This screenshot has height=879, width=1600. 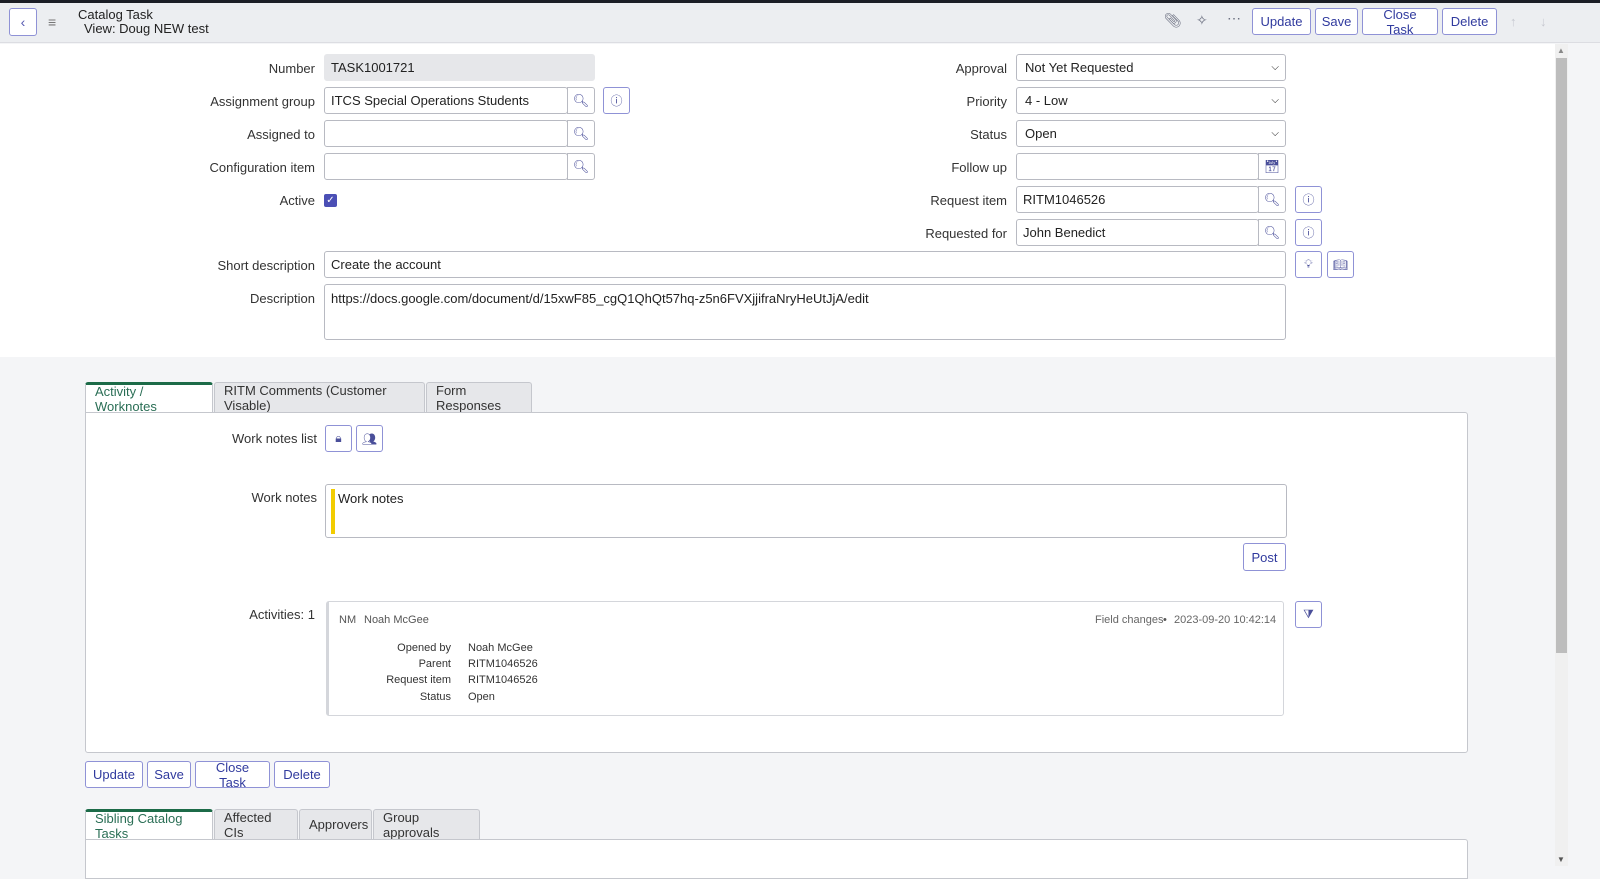 I want to click on update-button-bottom: Update, so click(x=114, y=774).